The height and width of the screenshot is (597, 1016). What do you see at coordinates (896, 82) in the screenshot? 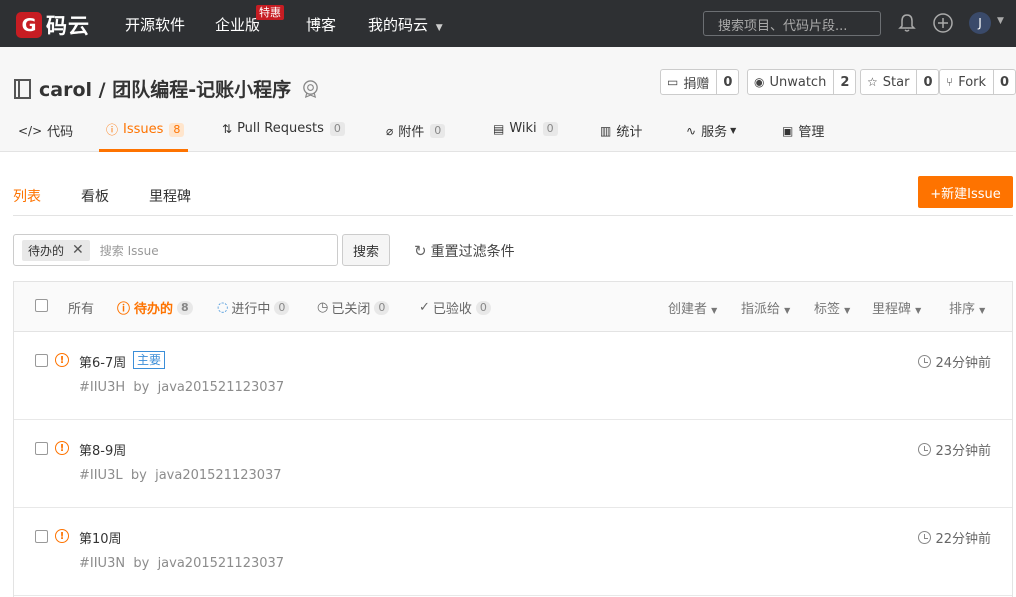
I see `star-label: Star` at bounding box center [896, 82].